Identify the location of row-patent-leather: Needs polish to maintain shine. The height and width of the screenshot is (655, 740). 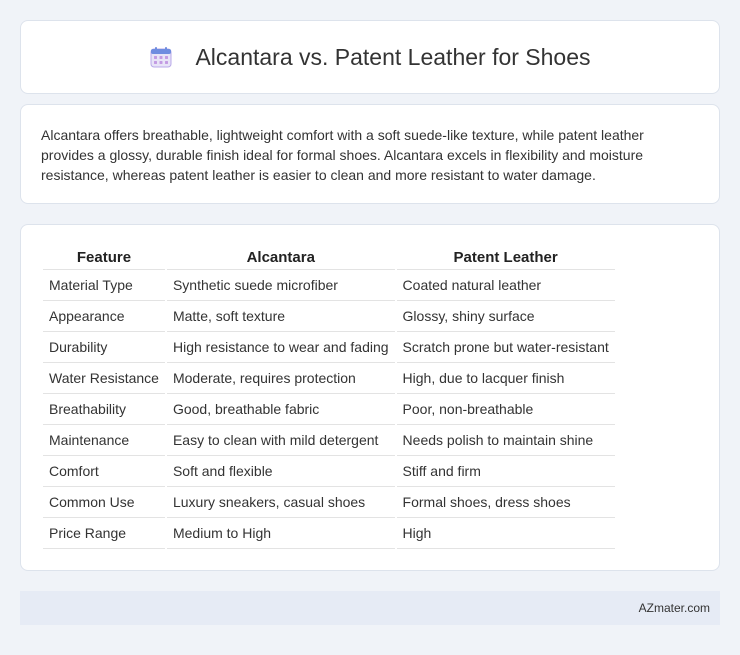
(506, 440).